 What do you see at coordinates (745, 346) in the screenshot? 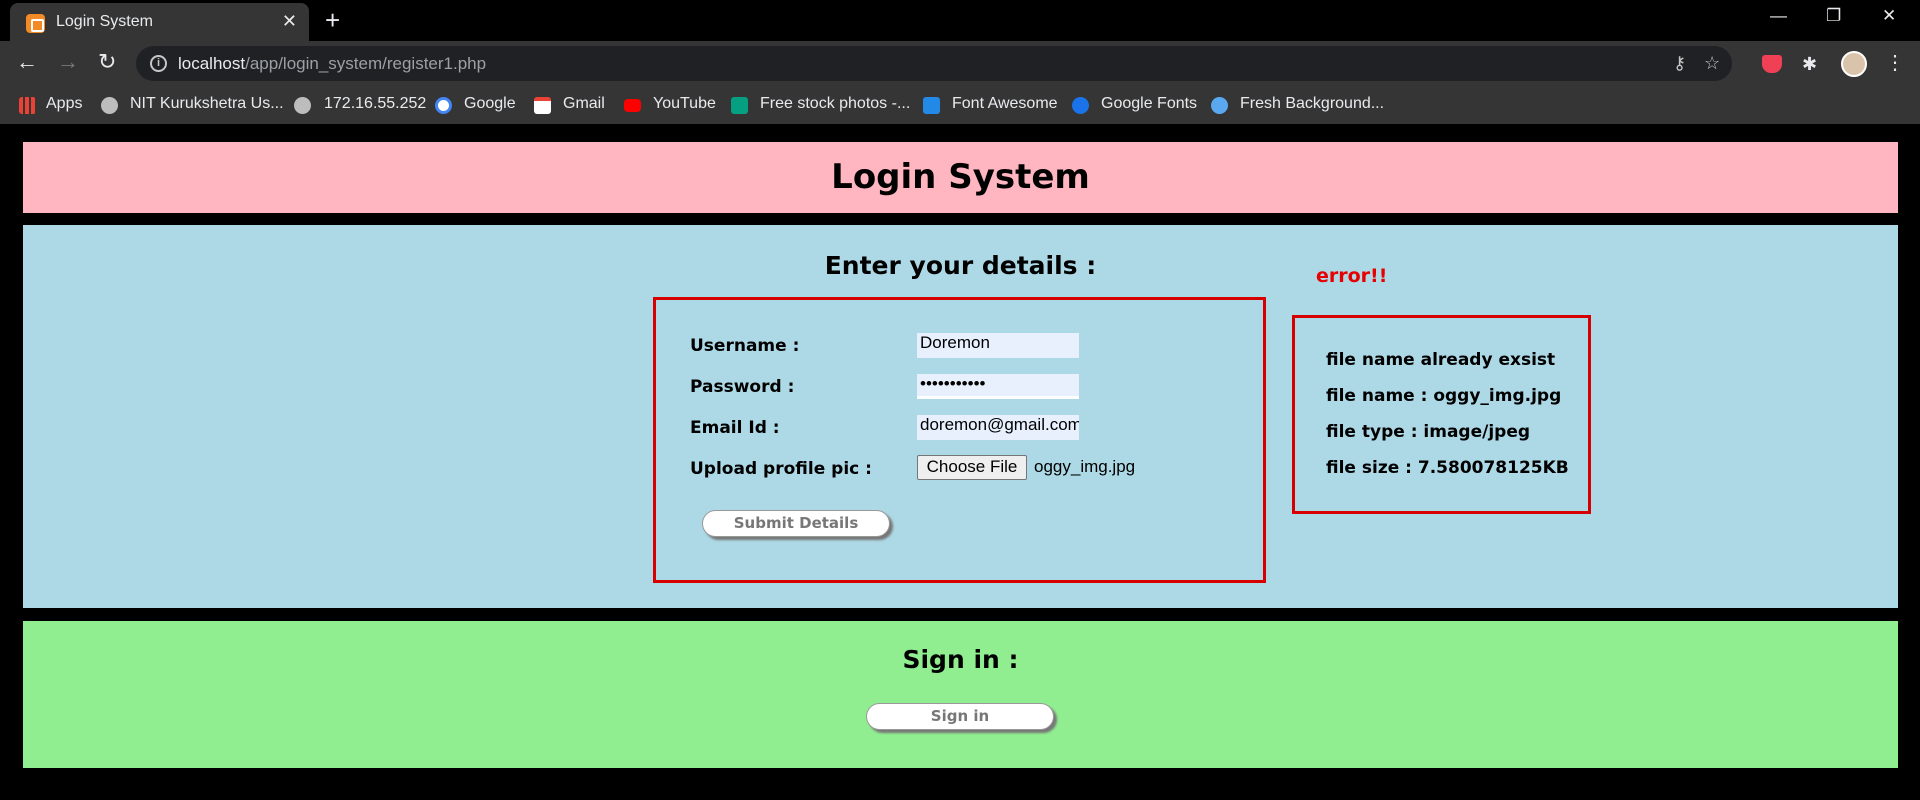
I see `username-label: Username :` at bounding box center [745, 346].